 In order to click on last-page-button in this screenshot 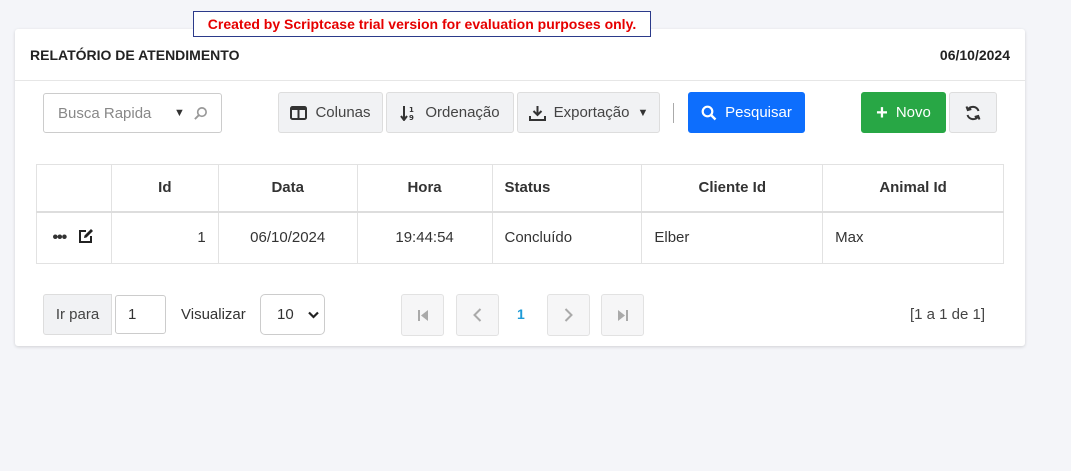, I will do `click(622, 315)`.